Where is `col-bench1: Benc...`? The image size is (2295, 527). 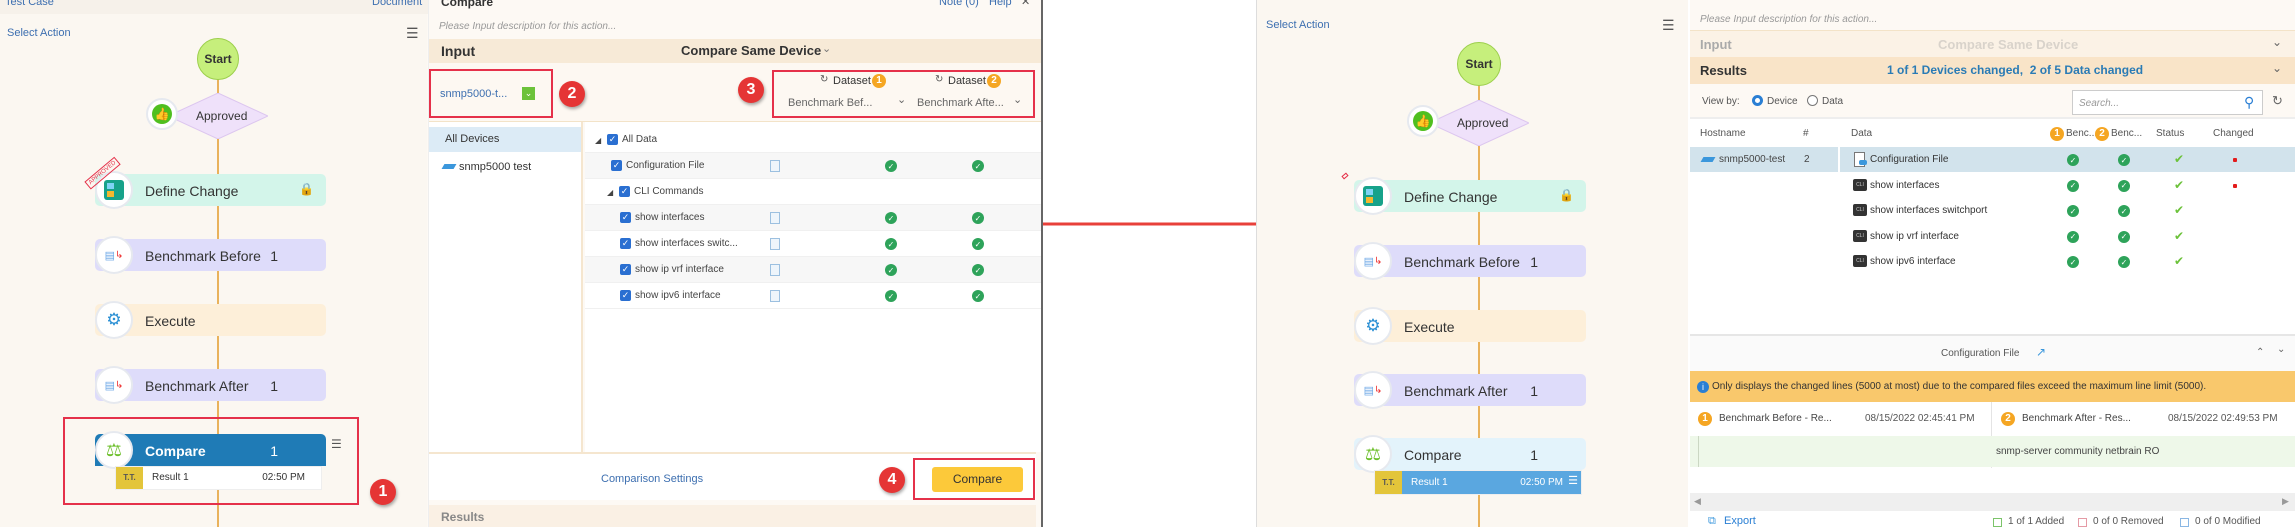
col-bench1: Benc... is located at coordinates (2081, 134).